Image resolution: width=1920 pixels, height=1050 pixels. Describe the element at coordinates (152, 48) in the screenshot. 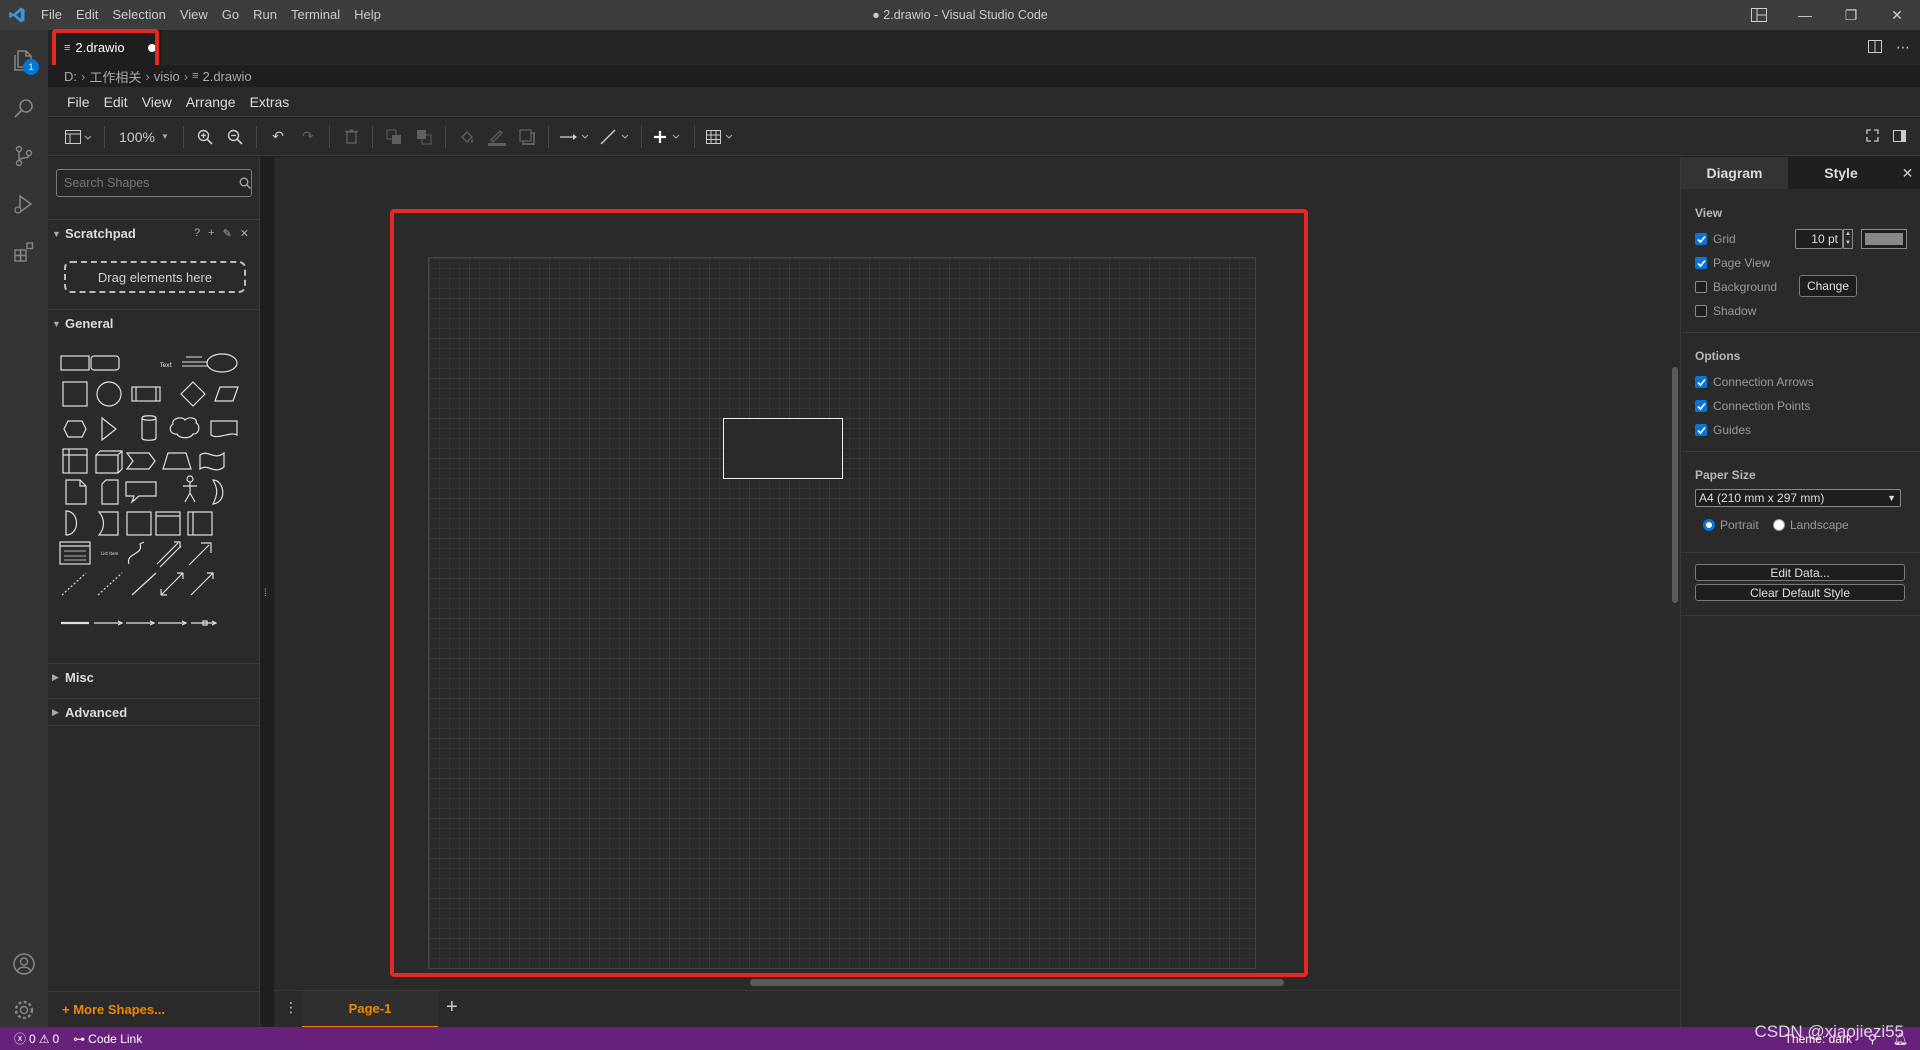

I see `unsaved-dot-icon` at that location.